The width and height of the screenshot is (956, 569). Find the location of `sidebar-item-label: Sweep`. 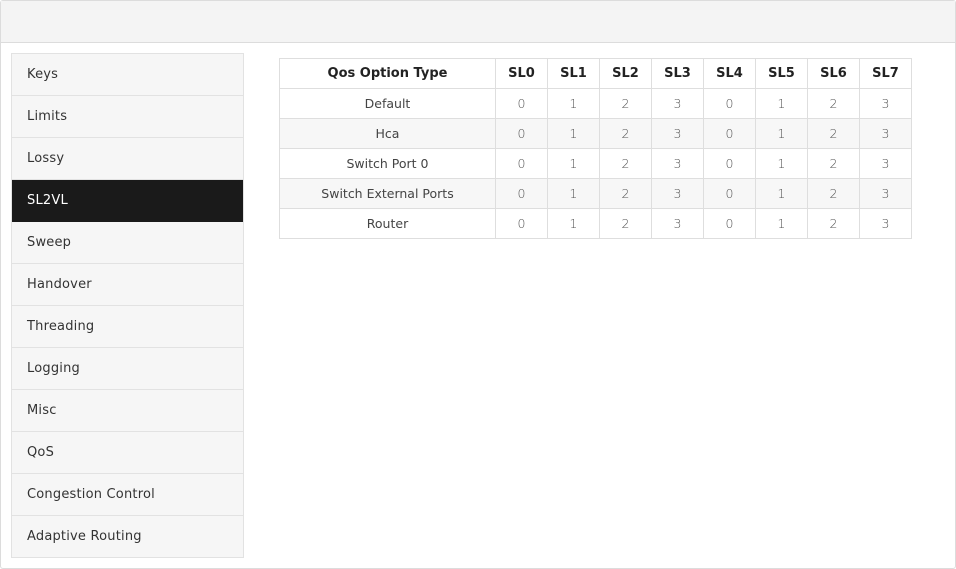

sidebar-item-label: Sweep is located at coordinates (49, 242).